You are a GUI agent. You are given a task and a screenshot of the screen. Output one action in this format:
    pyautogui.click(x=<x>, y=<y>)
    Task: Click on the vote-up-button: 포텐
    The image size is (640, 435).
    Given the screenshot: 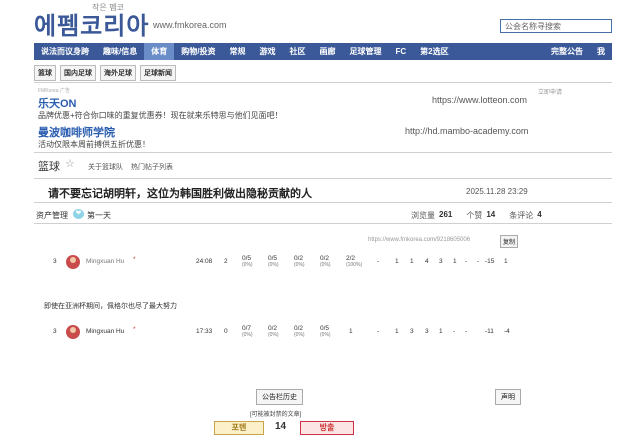 What is the action you would take?
    pyautogui.click(x=239, y=428)
    